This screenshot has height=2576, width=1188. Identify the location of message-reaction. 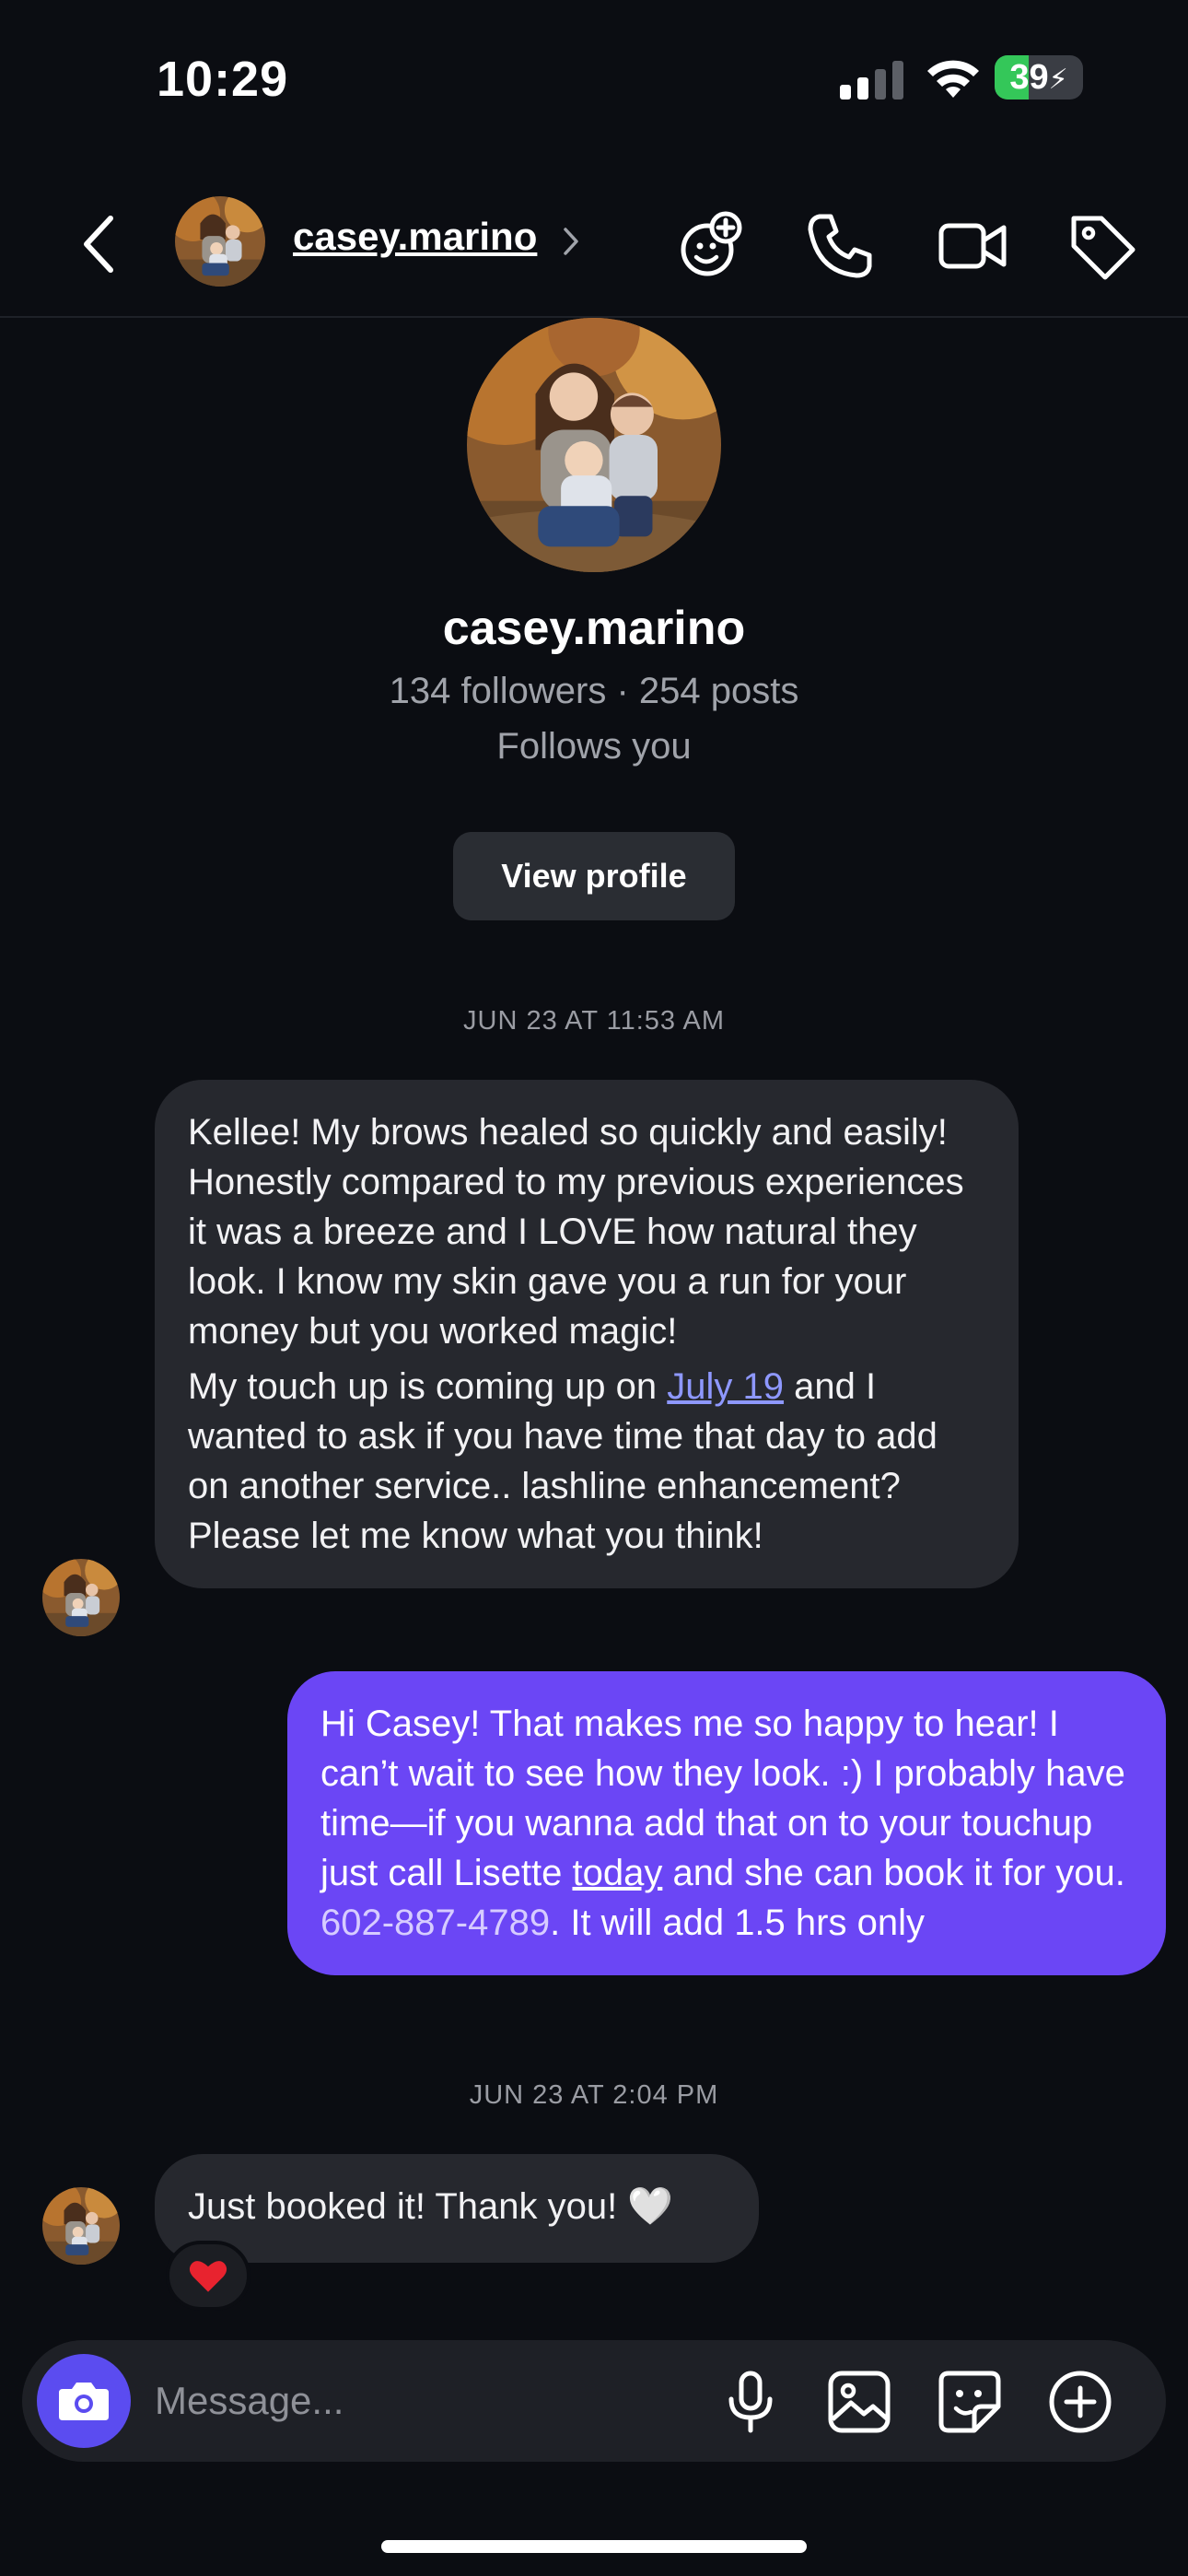
(208, 2276).